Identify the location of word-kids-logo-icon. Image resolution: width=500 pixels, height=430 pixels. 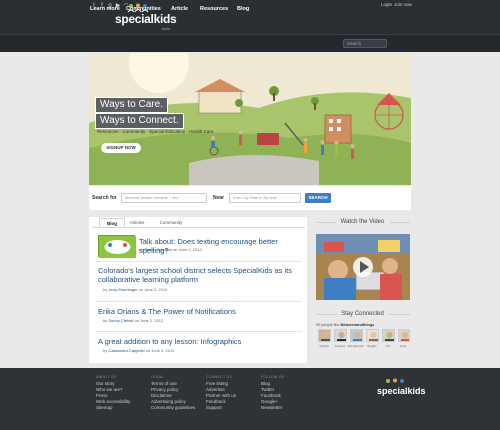
(117, 247).